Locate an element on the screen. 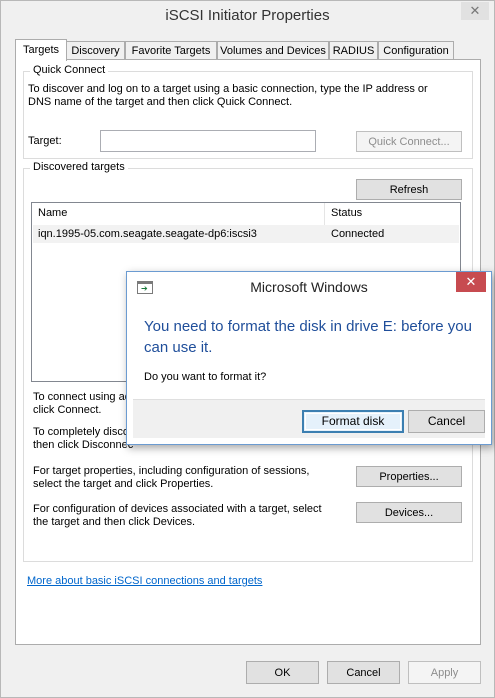 The image size is (495, 698). disconnect-text: To completely disco is located at coordinates (81, 432).